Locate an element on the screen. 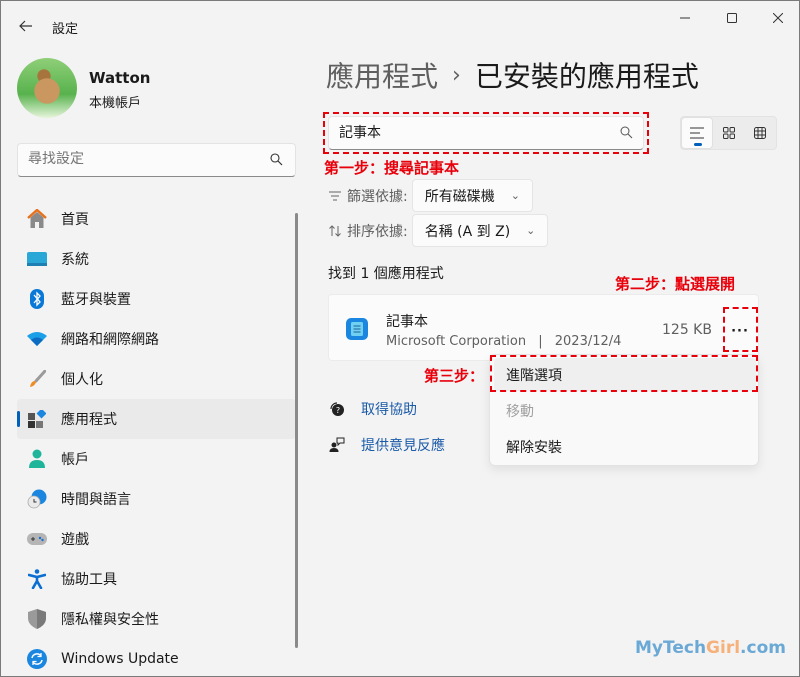 Image resolution: width=800 pixels, height=677 pixels. filter-row: 篩選依據: 所有磁碟機 ⌄ is located at coordinates (431, 195).